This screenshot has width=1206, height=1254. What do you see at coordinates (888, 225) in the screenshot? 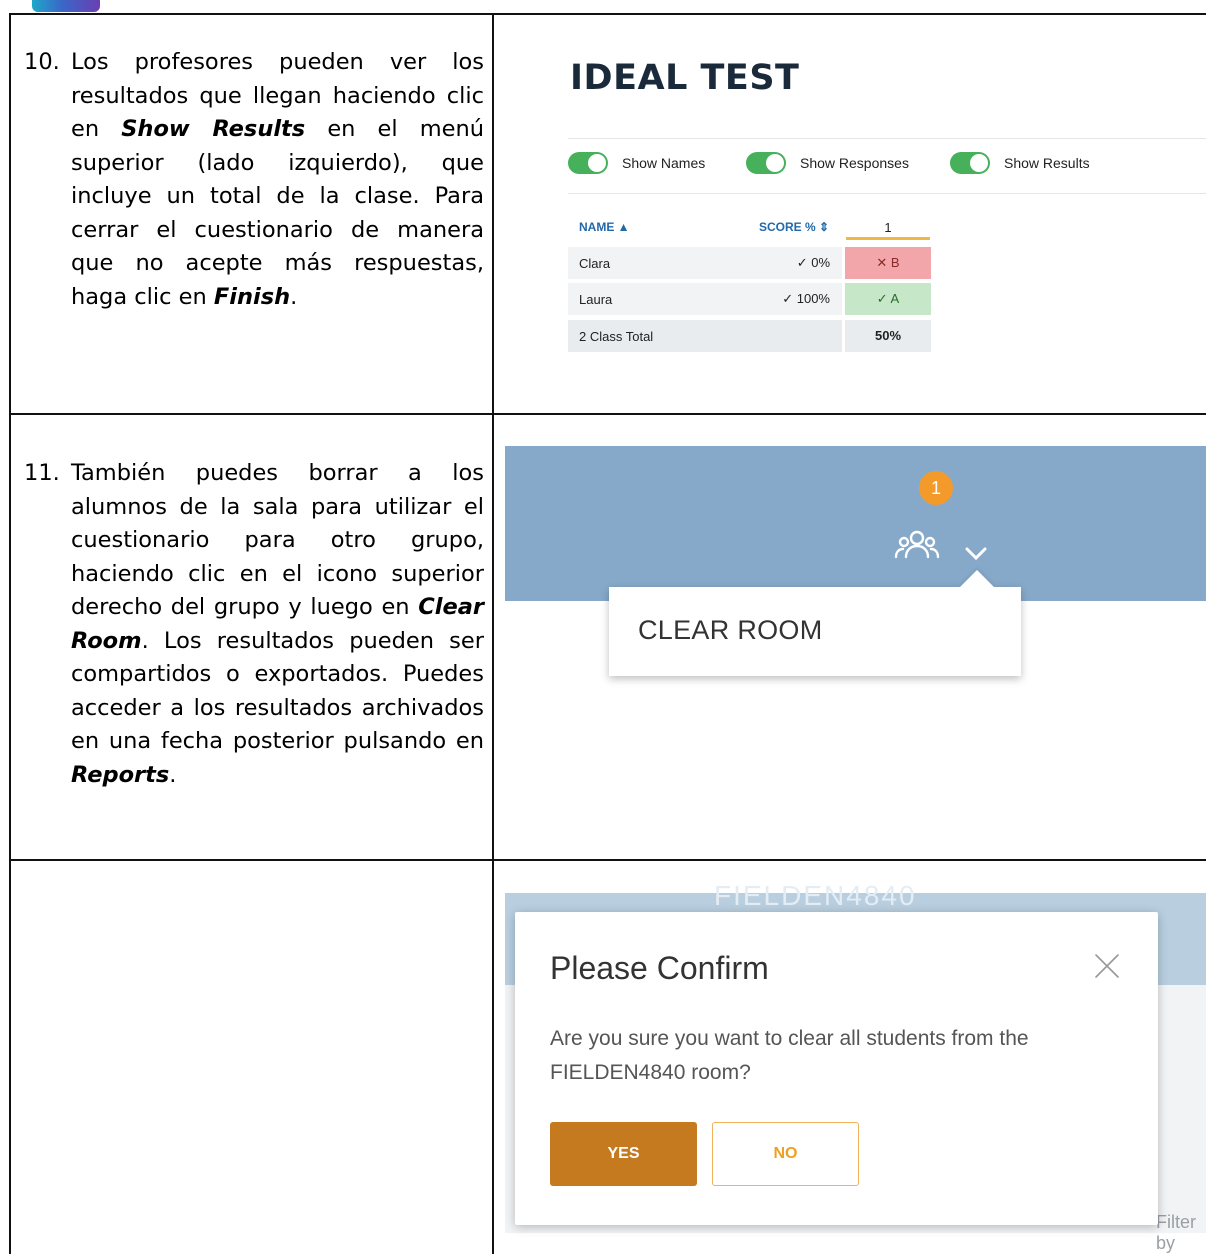
I see `question-column-header: 1` at bounding box center [888, 225].